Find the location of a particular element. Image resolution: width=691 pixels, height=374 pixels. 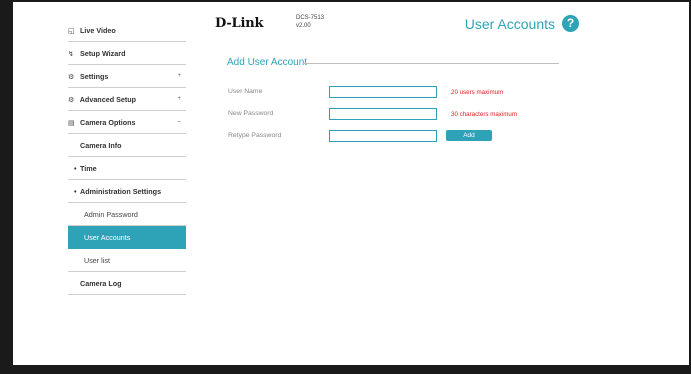

password-hint: 30 characters maximum is located at coordinates (484, 114).